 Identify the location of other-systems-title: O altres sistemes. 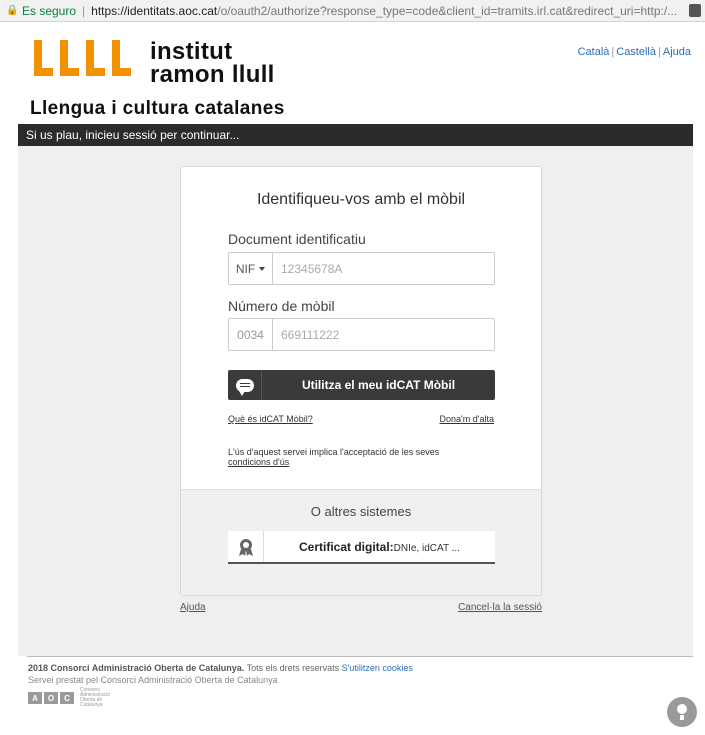
(361, 511).